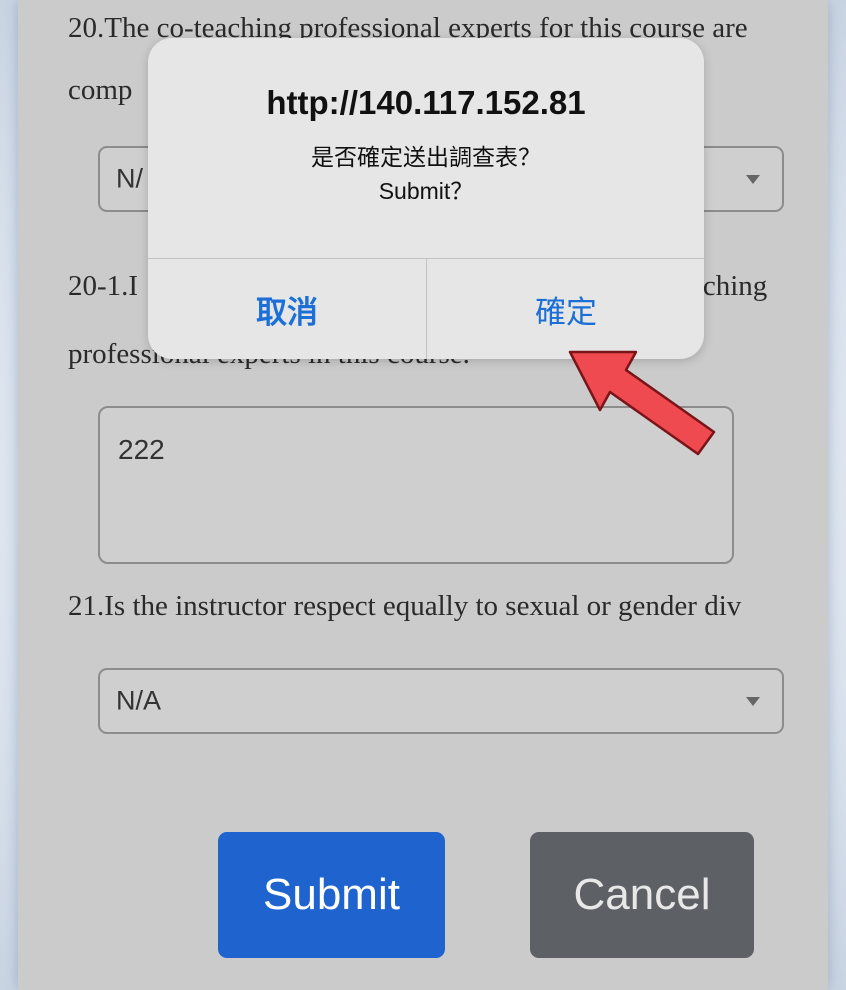  I want to click on question-20-select-value: N/, so click(129, 178).